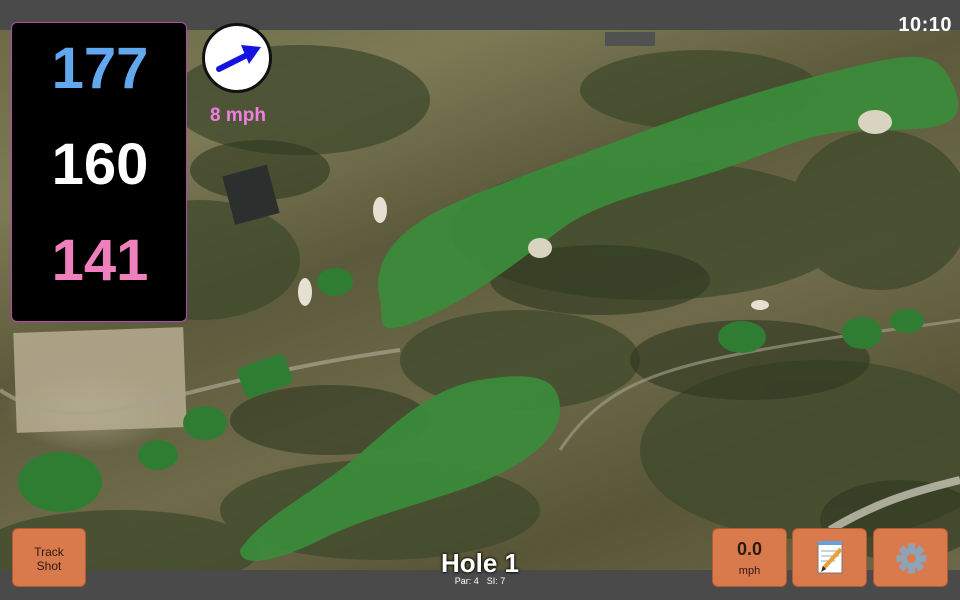  What do you see at coordinates (925, 25) in the screenshot?
I see `clock: 10:10` at bounding box center [925, 25].